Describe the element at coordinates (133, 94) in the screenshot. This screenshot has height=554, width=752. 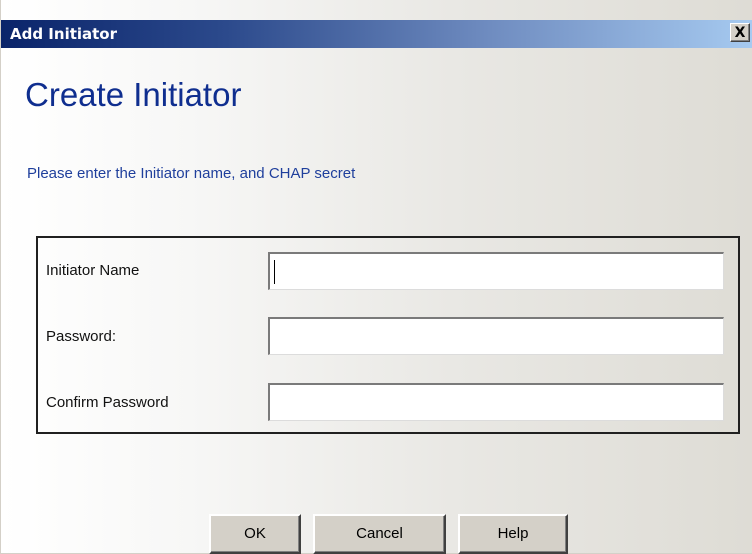
I see `page-title: Create Initiator` at that location.